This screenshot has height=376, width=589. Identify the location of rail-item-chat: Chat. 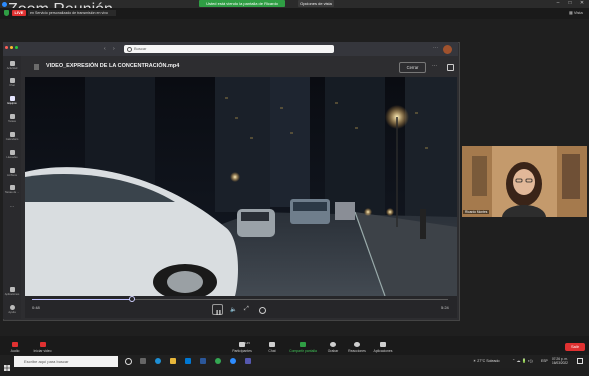
(12, 82).